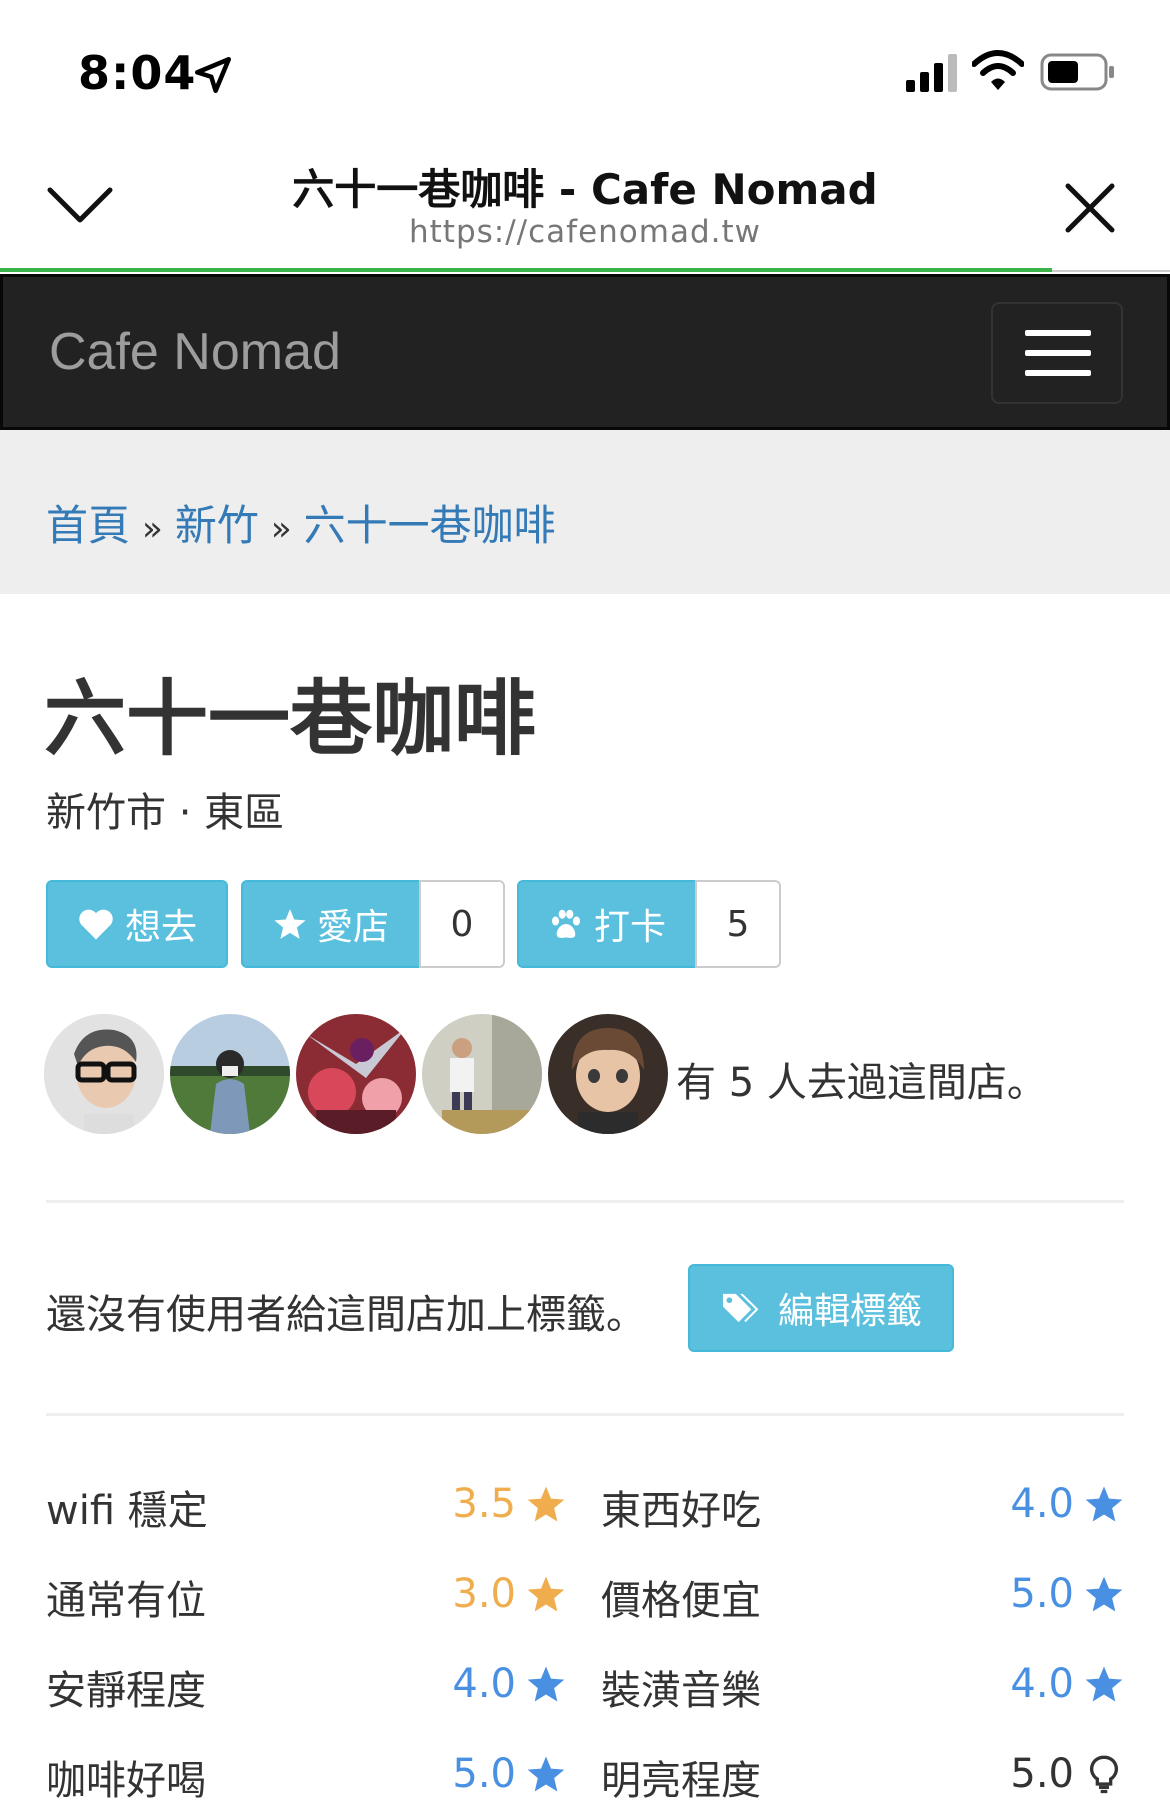 This screenshot has height=1812, width=1170. I want to click on close-icon, so click(1090, 208).